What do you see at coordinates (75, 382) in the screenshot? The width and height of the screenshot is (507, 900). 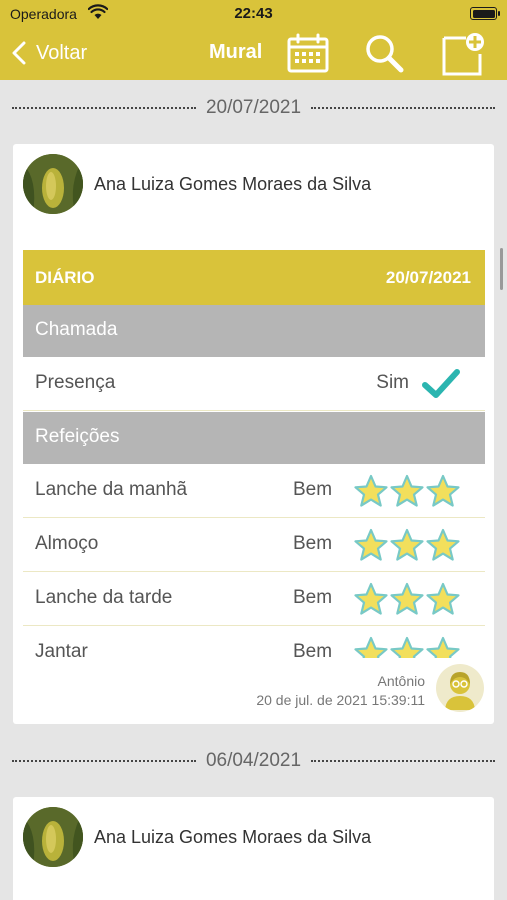 I see `attendance-label: Presença` at bounding box center [75, 382].